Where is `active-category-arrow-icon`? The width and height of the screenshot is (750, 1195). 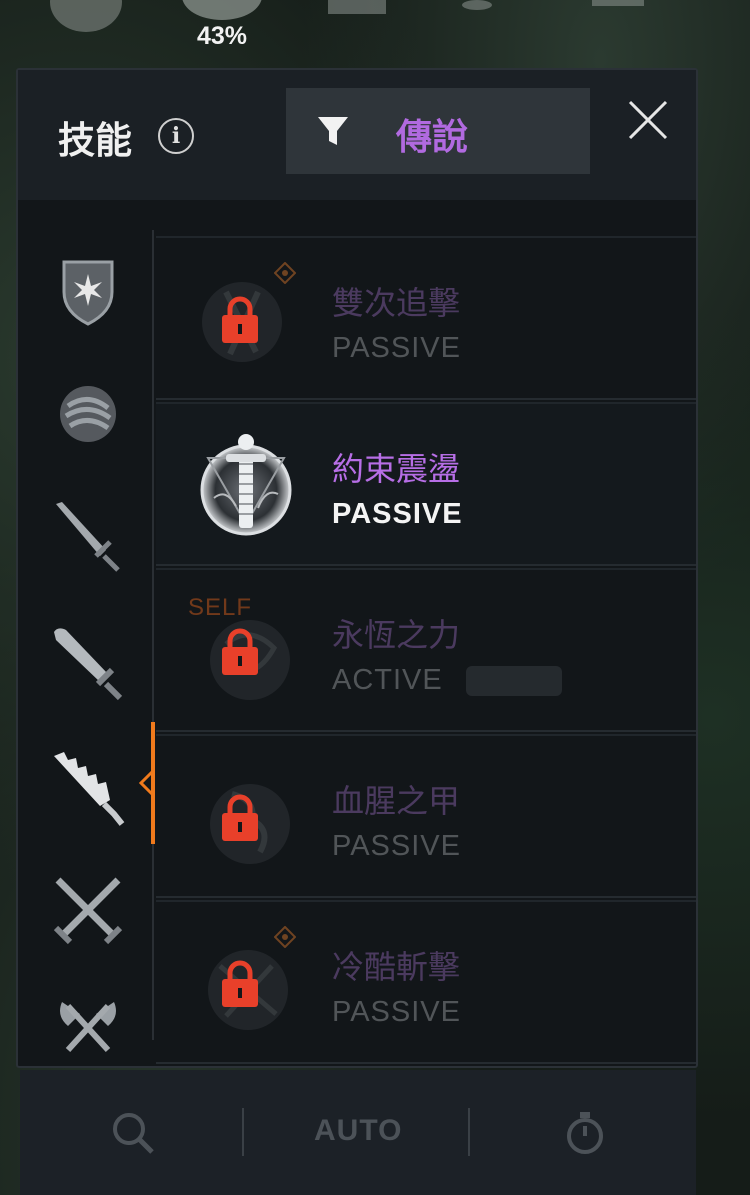
active-category-arrow-icon is located at coordinates (146, 783).